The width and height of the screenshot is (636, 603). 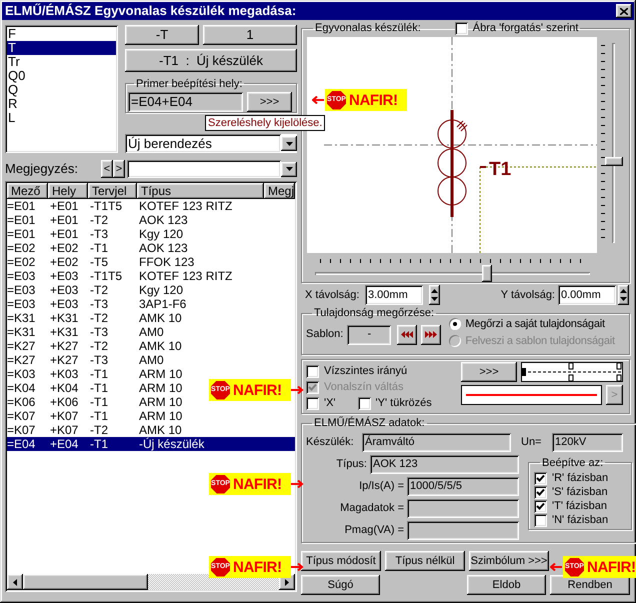 What do you see at coordinates (61, 90) in the screenshot?
I see `list-item: Q` at bounding box center [61, 90].